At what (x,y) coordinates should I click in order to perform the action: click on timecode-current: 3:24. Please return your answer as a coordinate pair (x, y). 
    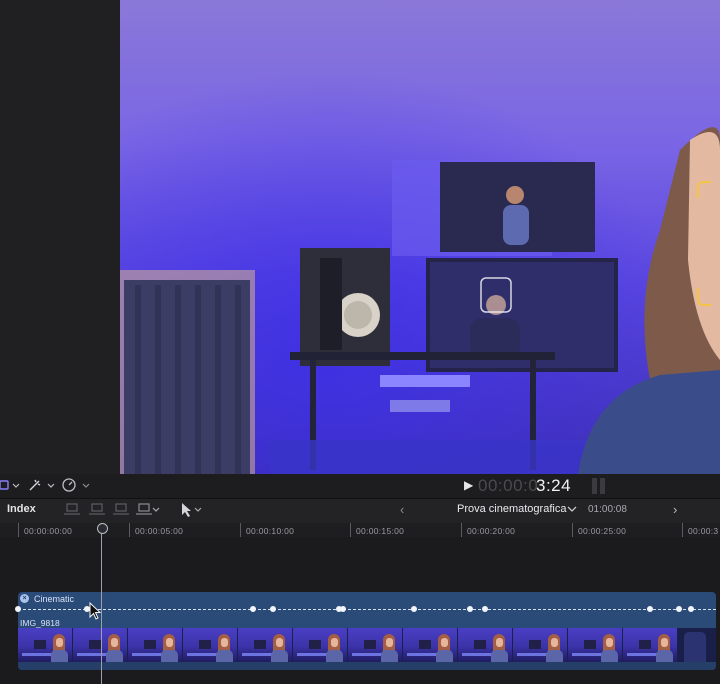
    Looking at the image, I should click on (554, 485).